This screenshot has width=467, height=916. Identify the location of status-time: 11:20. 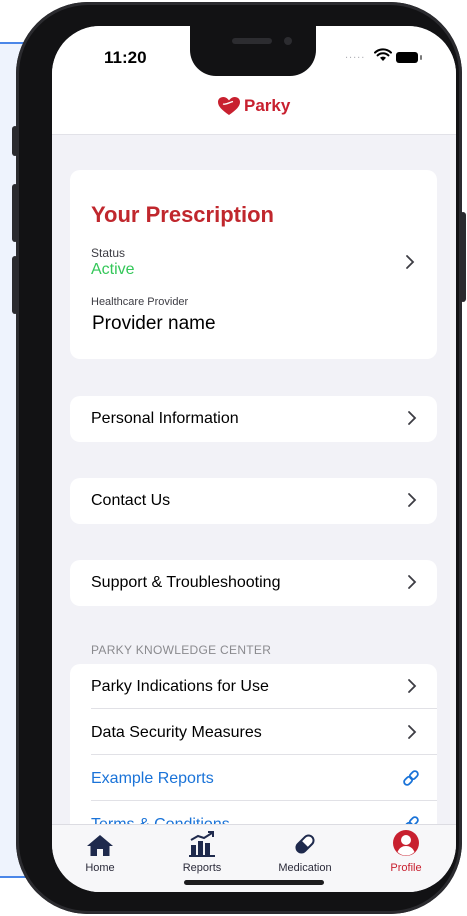
(125, 57).